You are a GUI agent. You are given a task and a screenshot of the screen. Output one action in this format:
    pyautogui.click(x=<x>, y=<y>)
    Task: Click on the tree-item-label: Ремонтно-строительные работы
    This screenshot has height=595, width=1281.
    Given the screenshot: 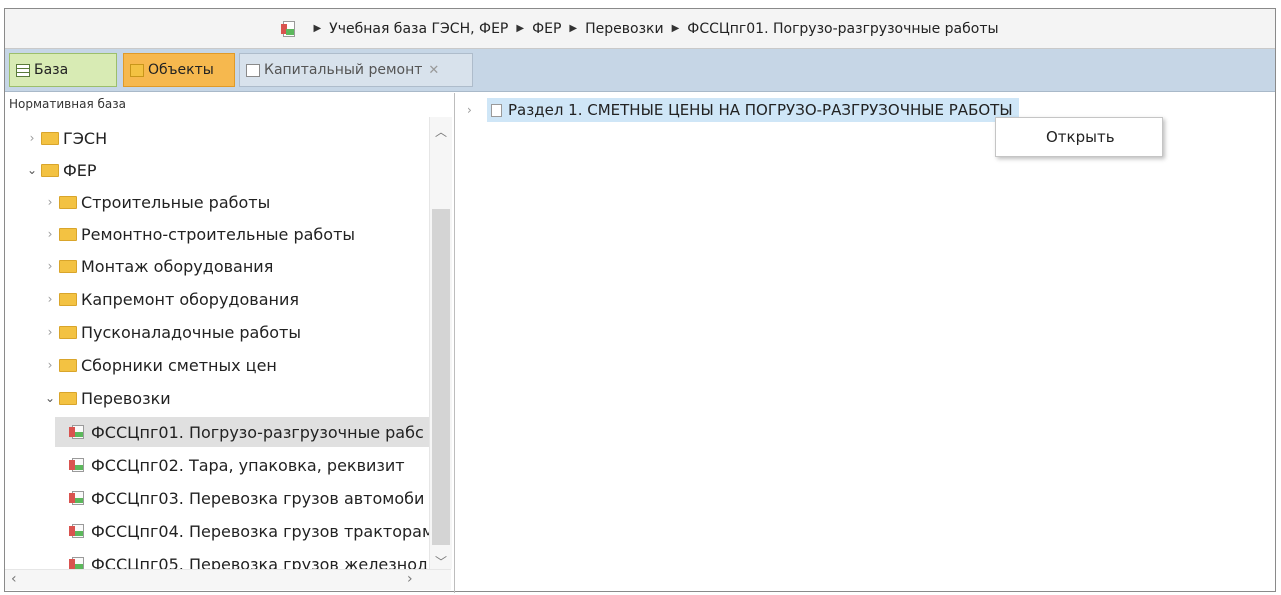 What is the action you would take?
    pyautogui.click(x=218, y=234)
    